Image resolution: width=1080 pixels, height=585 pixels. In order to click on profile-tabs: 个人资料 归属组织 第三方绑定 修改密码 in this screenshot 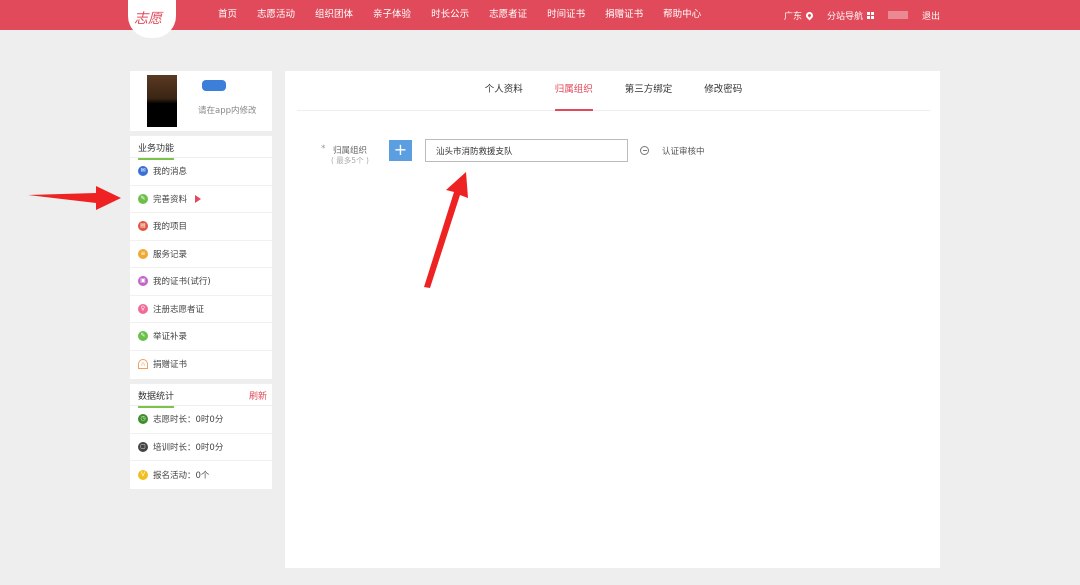, I will do `click(613, 91)`.